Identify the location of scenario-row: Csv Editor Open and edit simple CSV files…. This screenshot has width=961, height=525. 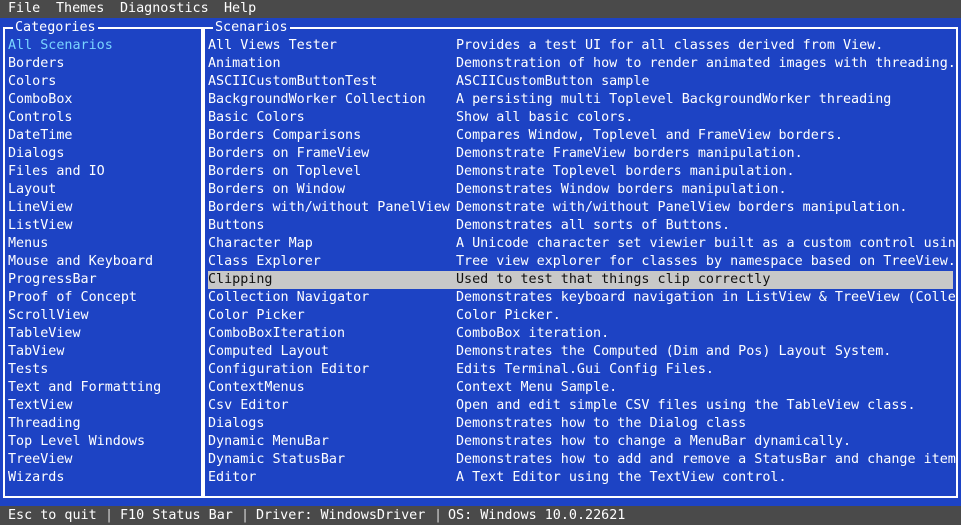
(580, 406).